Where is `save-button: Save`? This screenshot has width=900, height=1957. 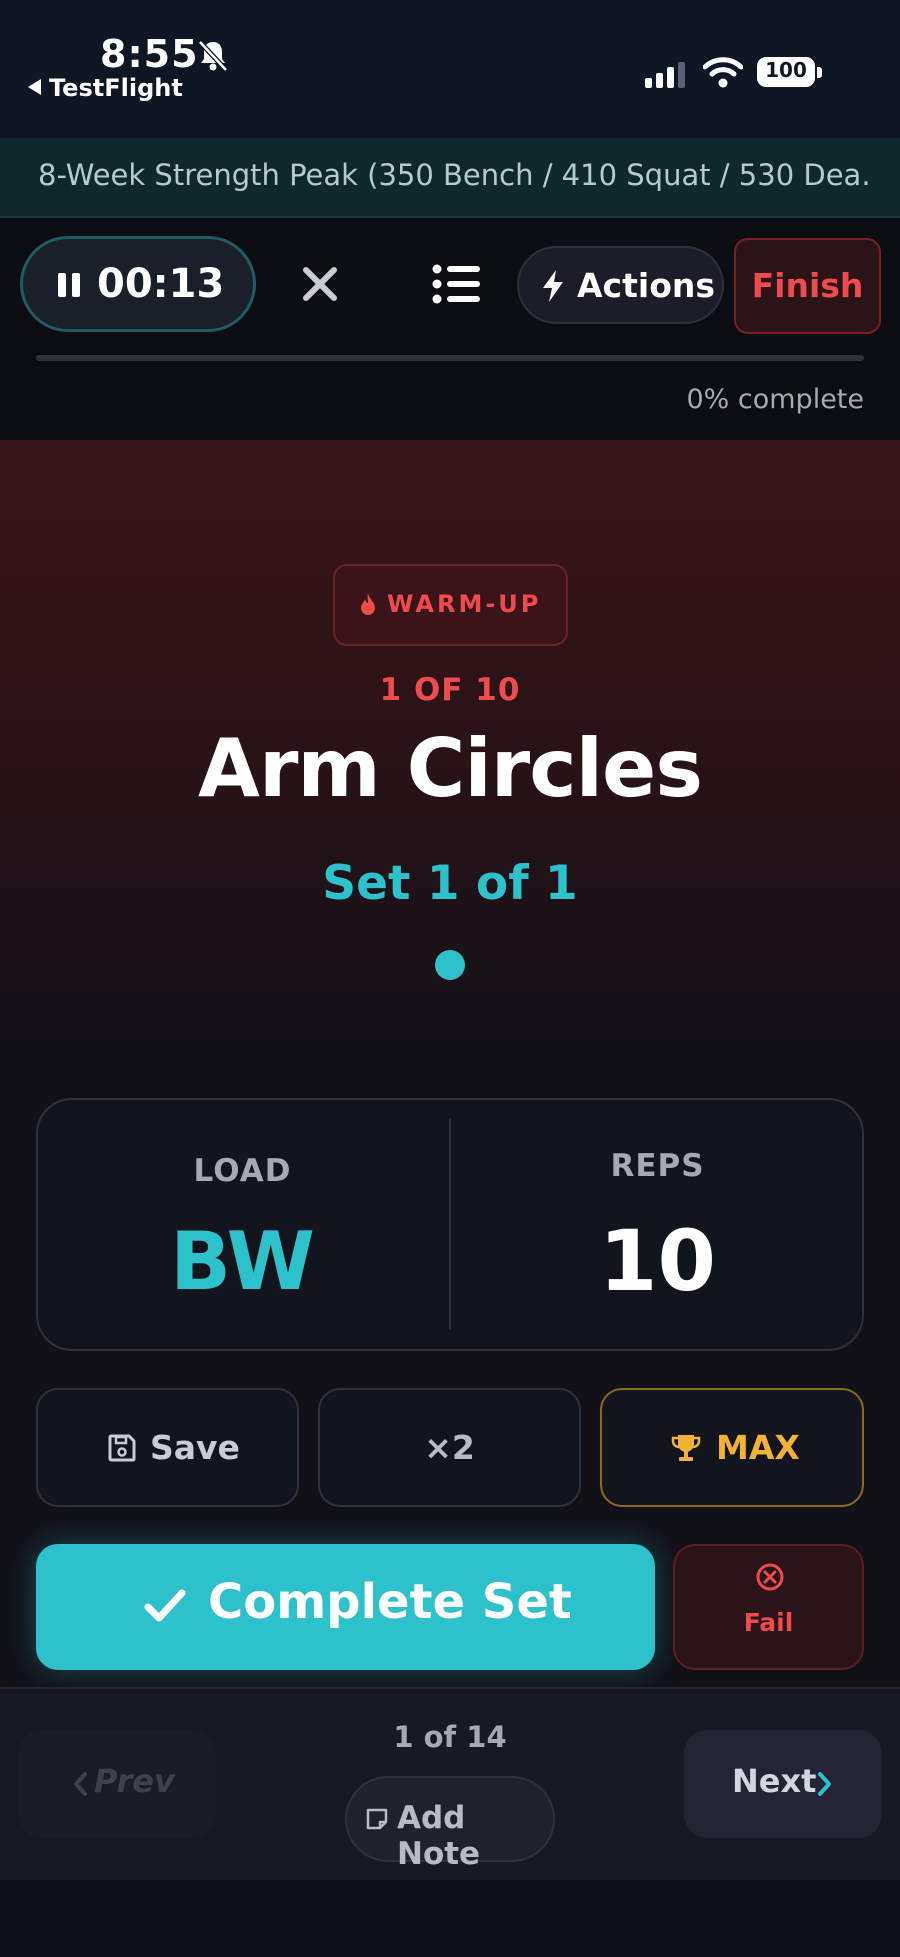 save-button: Save is located at coordinates (167, 1447).